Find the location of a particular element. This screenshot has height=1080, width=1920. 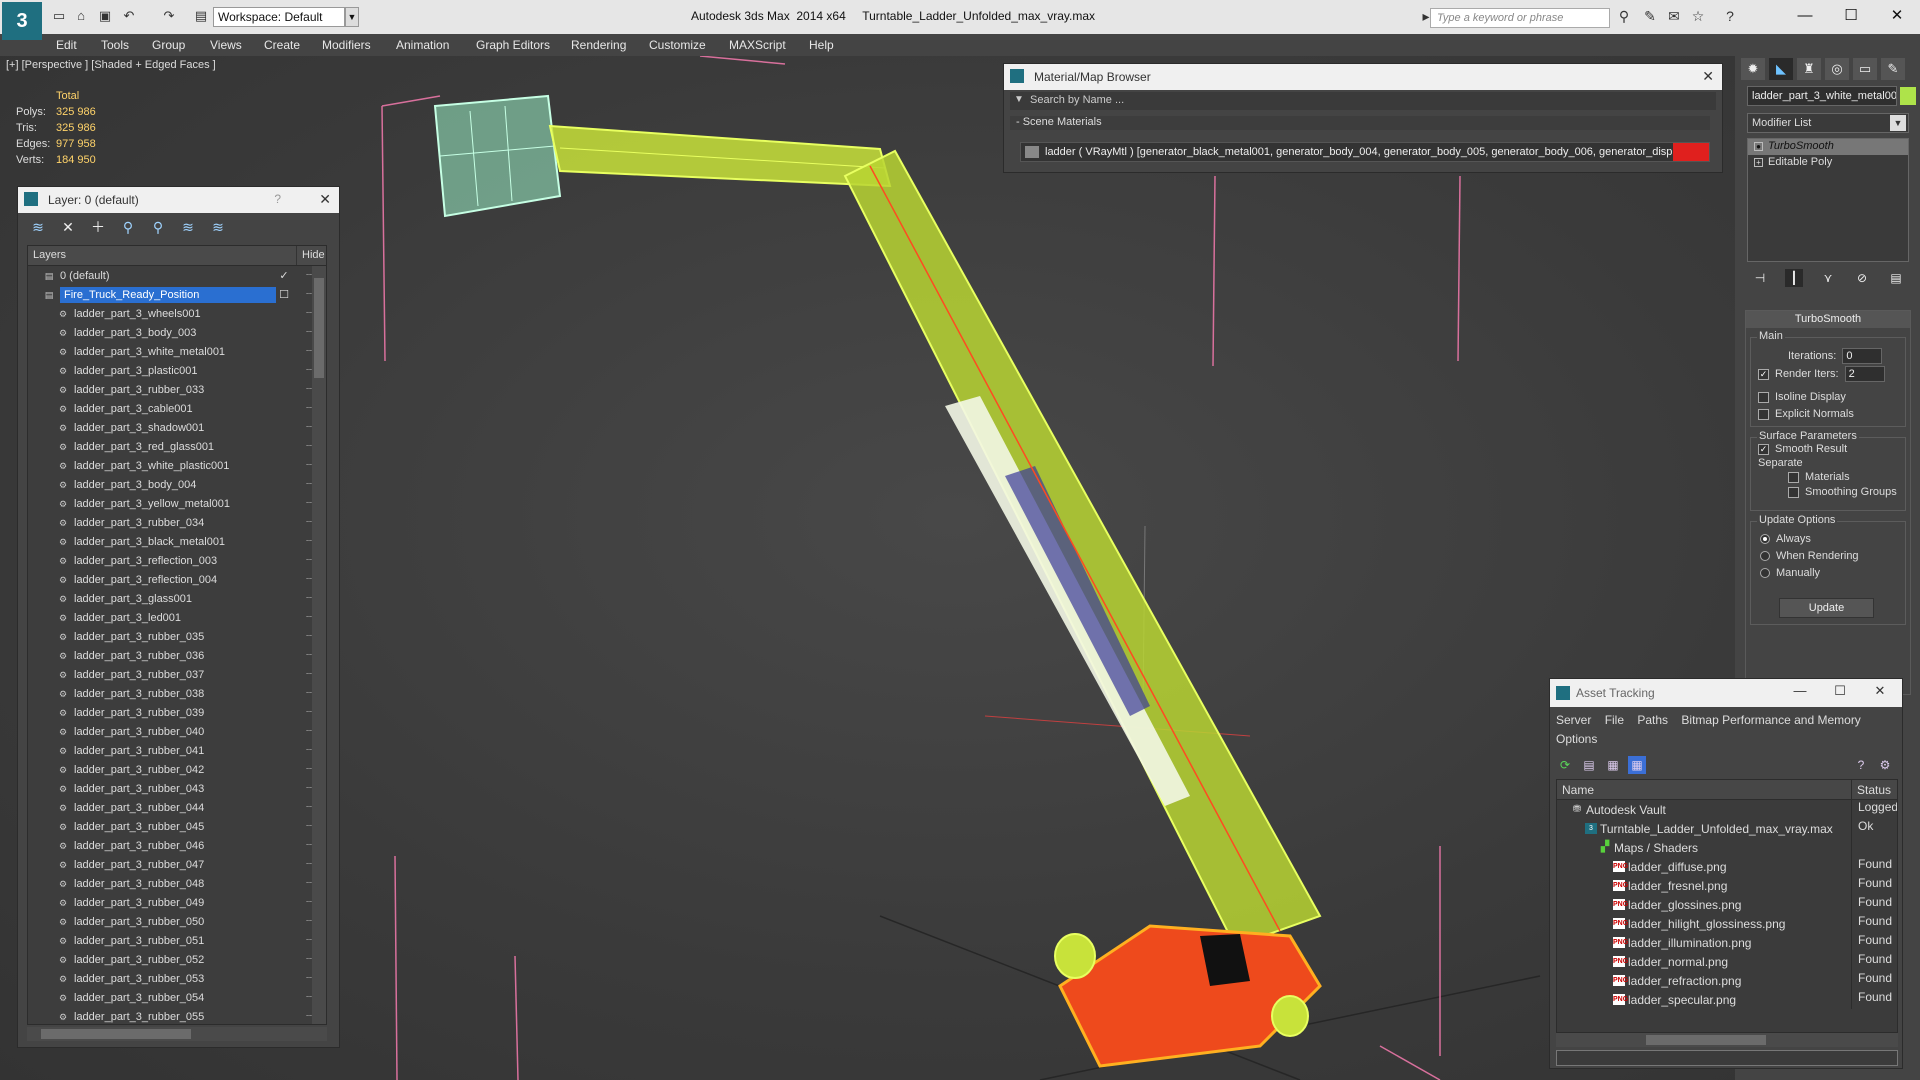

scrollbar-thumb is located at coordinates (319, 328).